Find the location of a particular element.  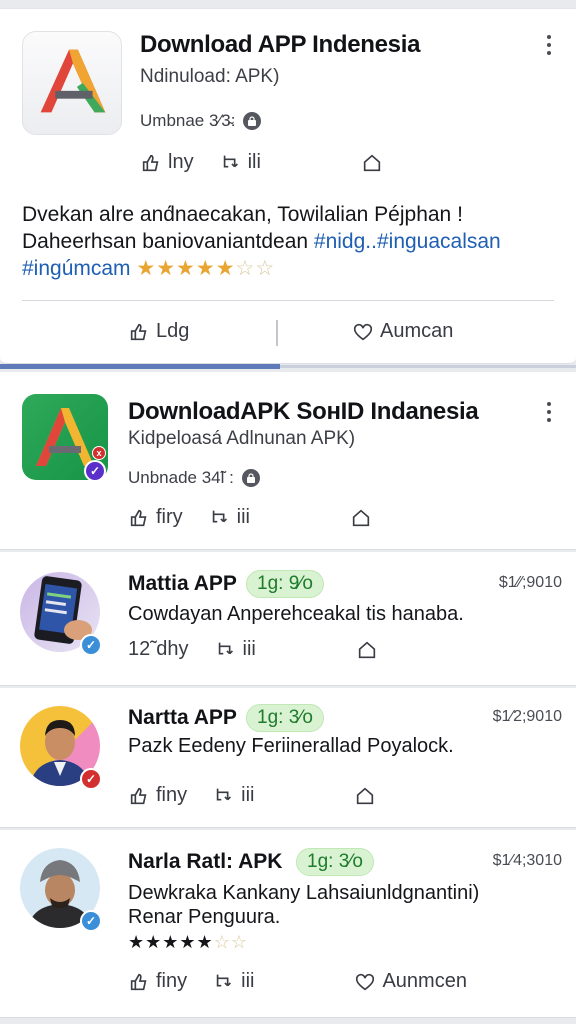

repost-button: ili is located at coordinates (240, 162).